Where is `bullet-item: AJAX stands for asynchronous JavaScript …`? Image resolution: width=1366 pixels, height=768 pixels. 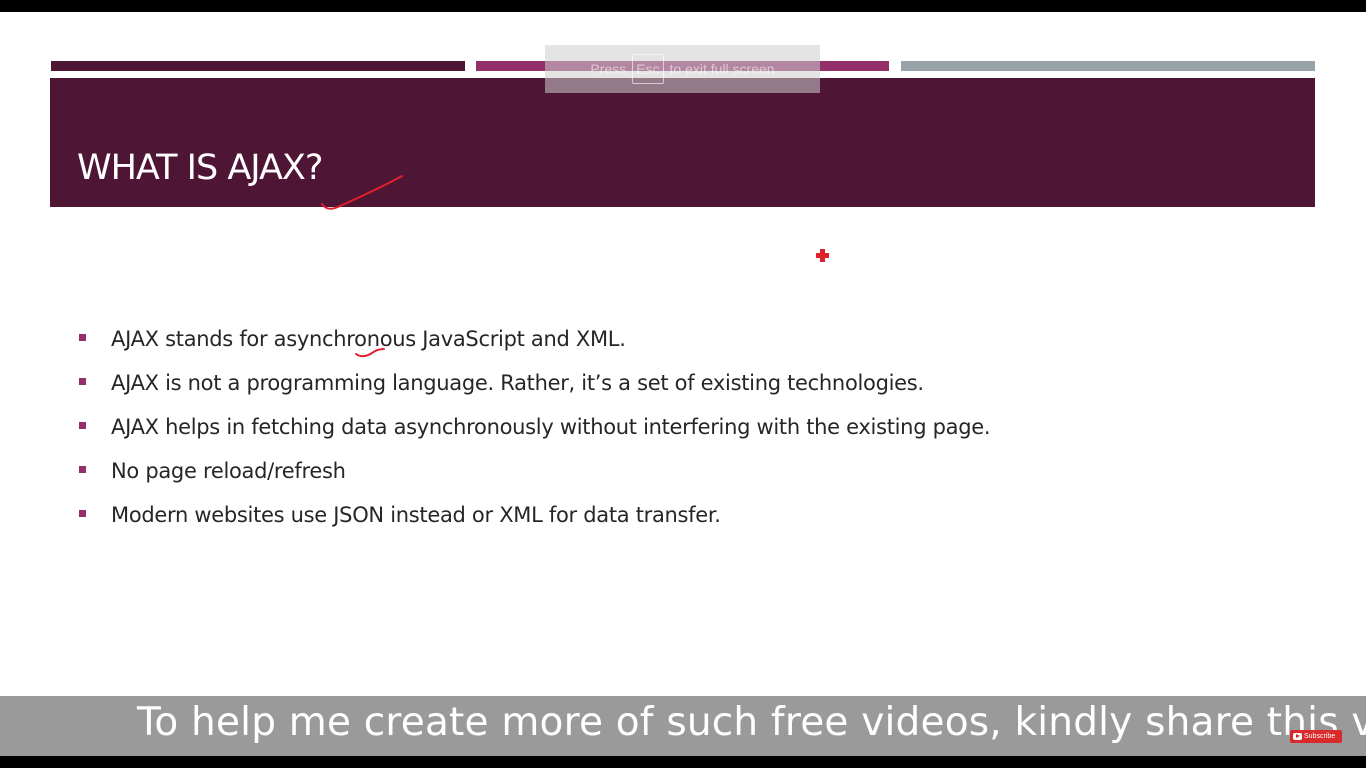 bullet-item: AJAX stands for asynchronous JavaScript … is located at coordinates (534, 346).